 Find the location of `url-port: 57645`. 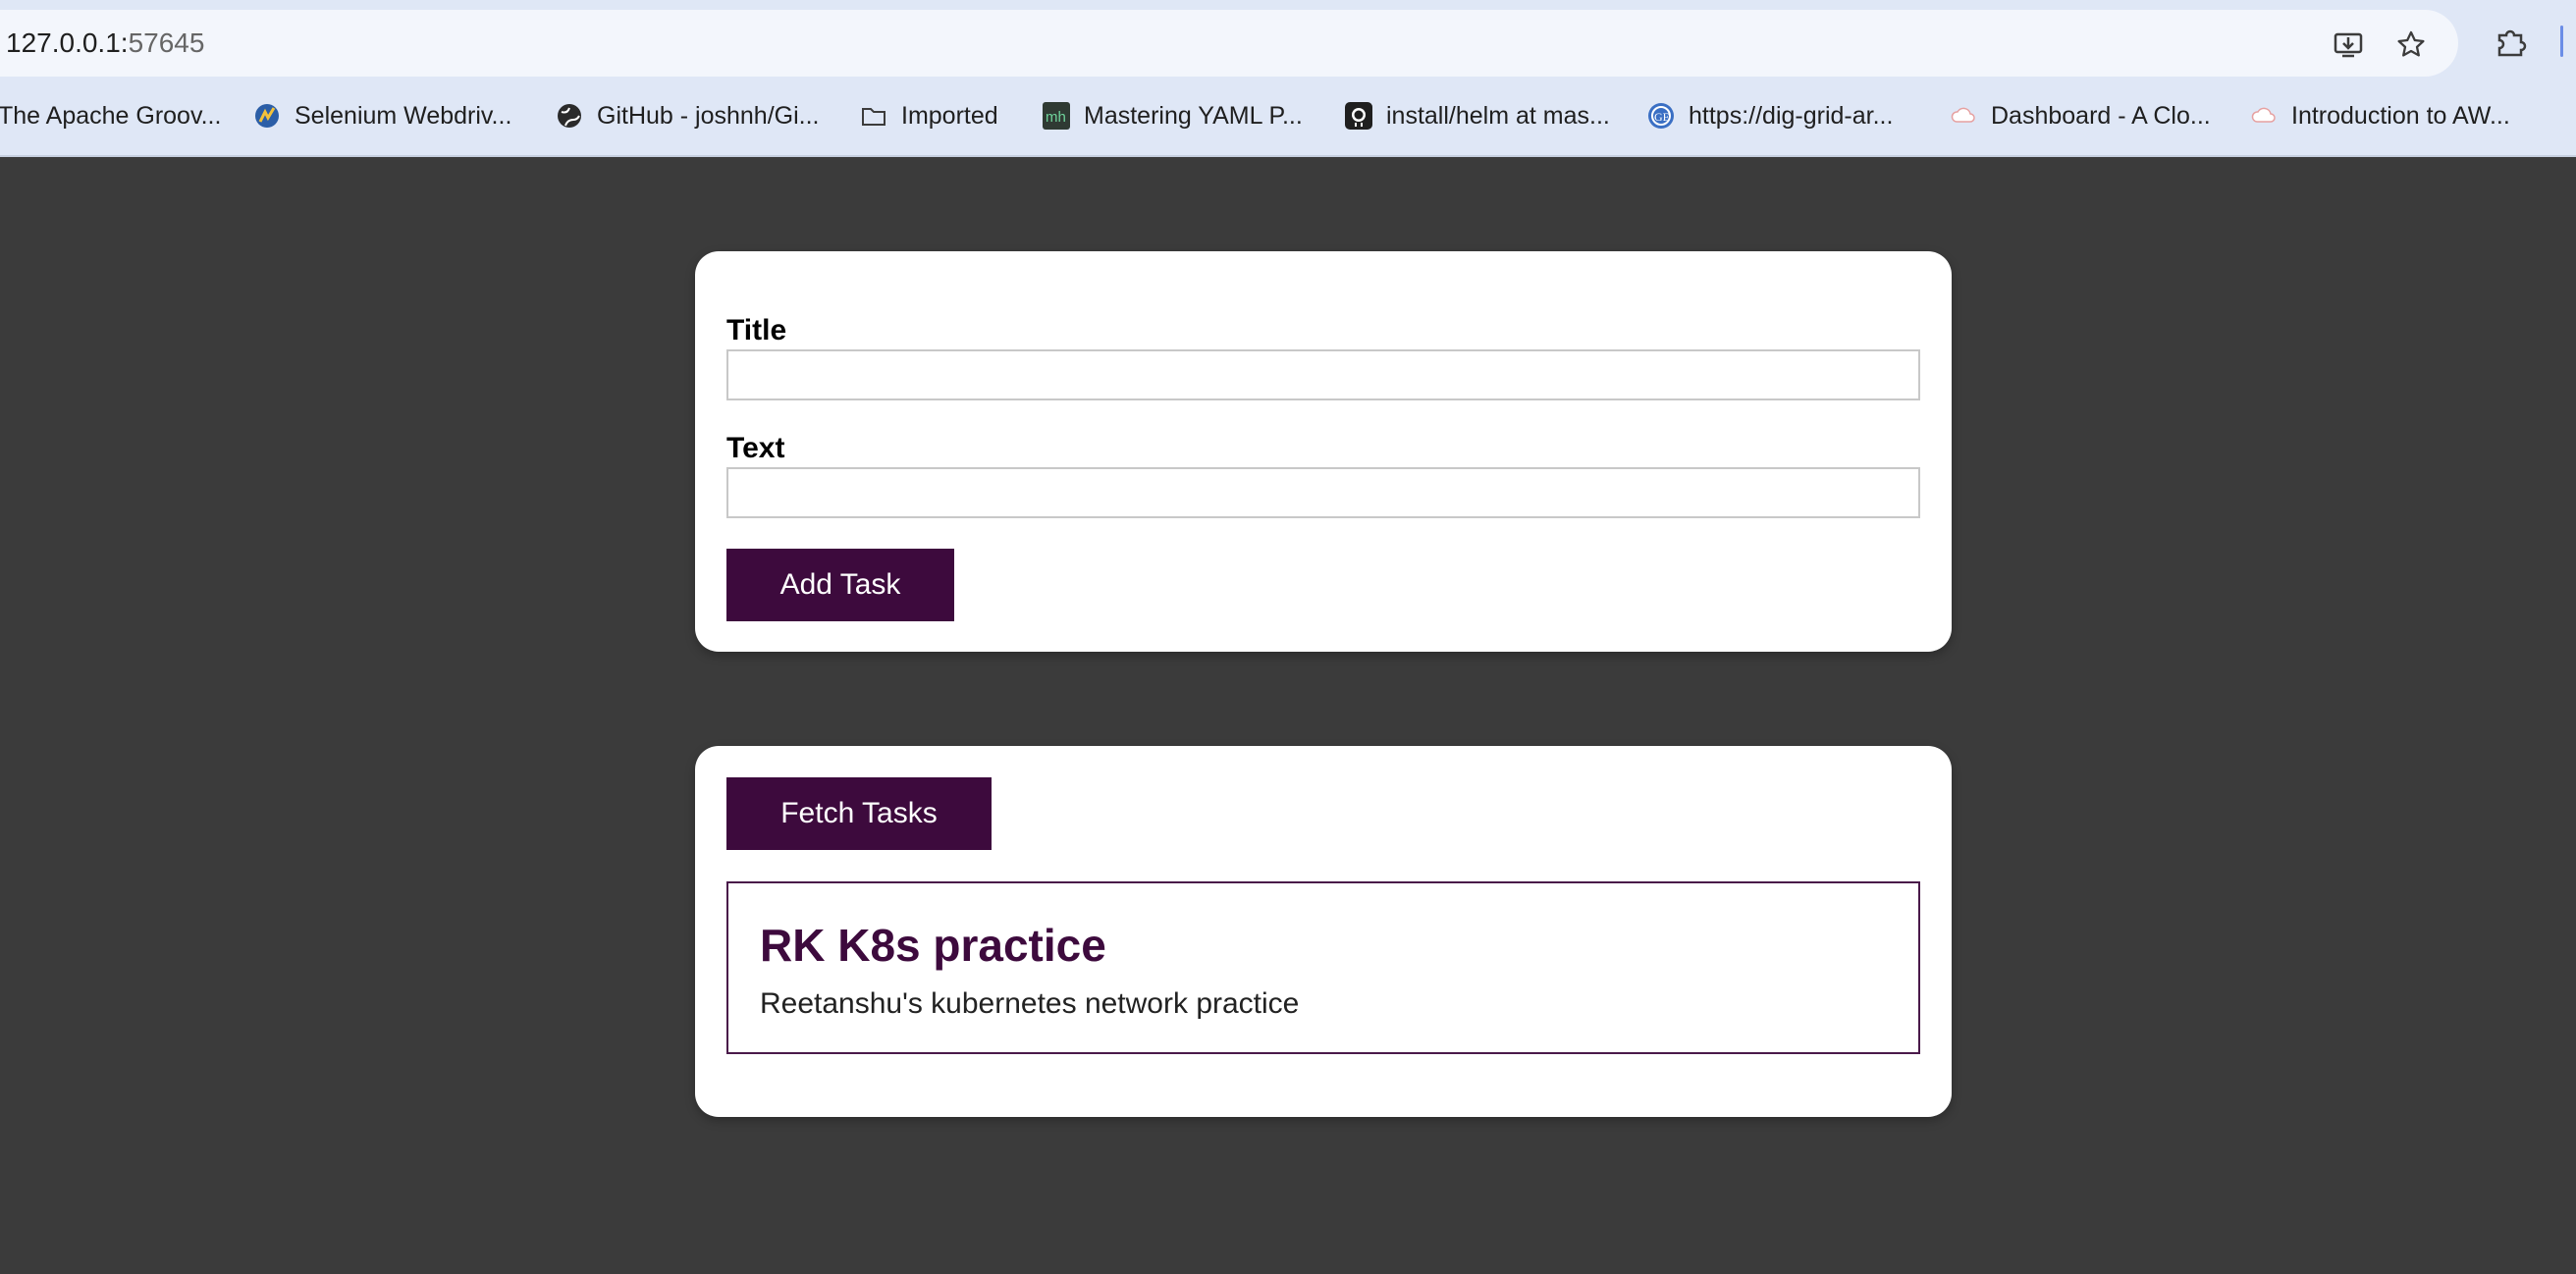

url-port: 57645 is located at coordinates (166, 42).